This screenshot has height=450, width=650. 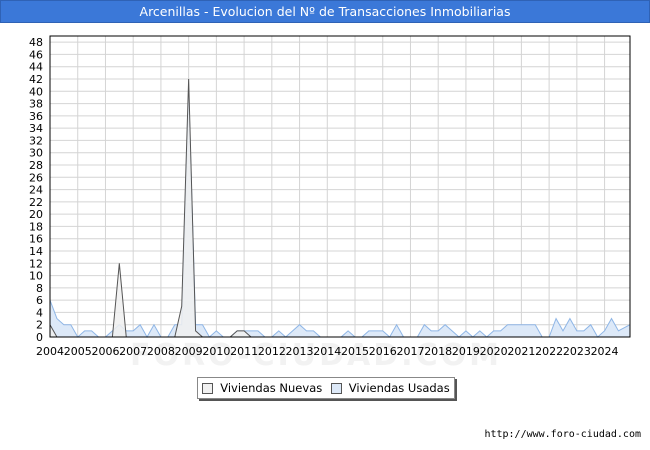 I want to click on legend-label-nuevas: Viviendas Nuevas, so click(x=271, y=388).